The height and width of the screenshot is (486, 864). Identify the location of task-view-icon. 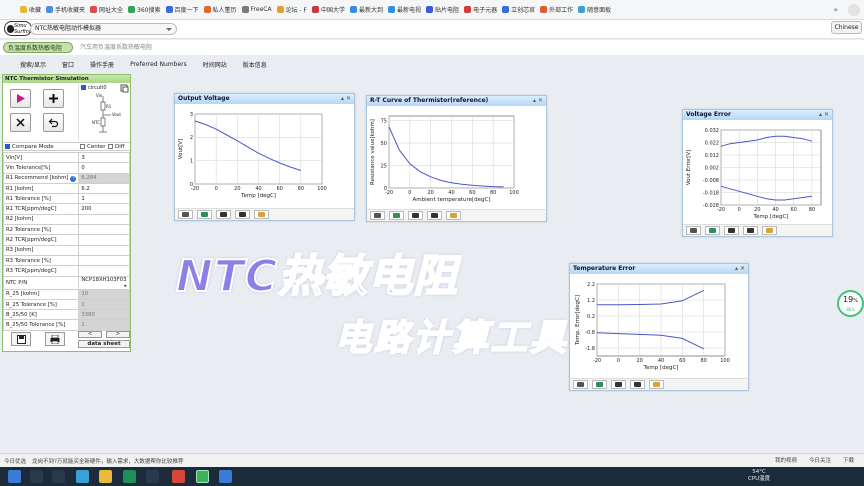
(58, 476).